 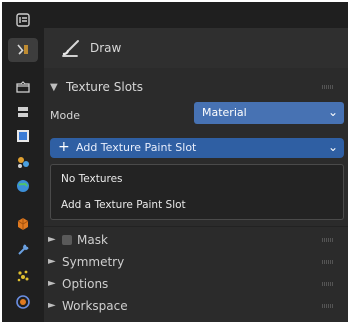 I want to click on modifier-tab, so click(x=23, y=250).